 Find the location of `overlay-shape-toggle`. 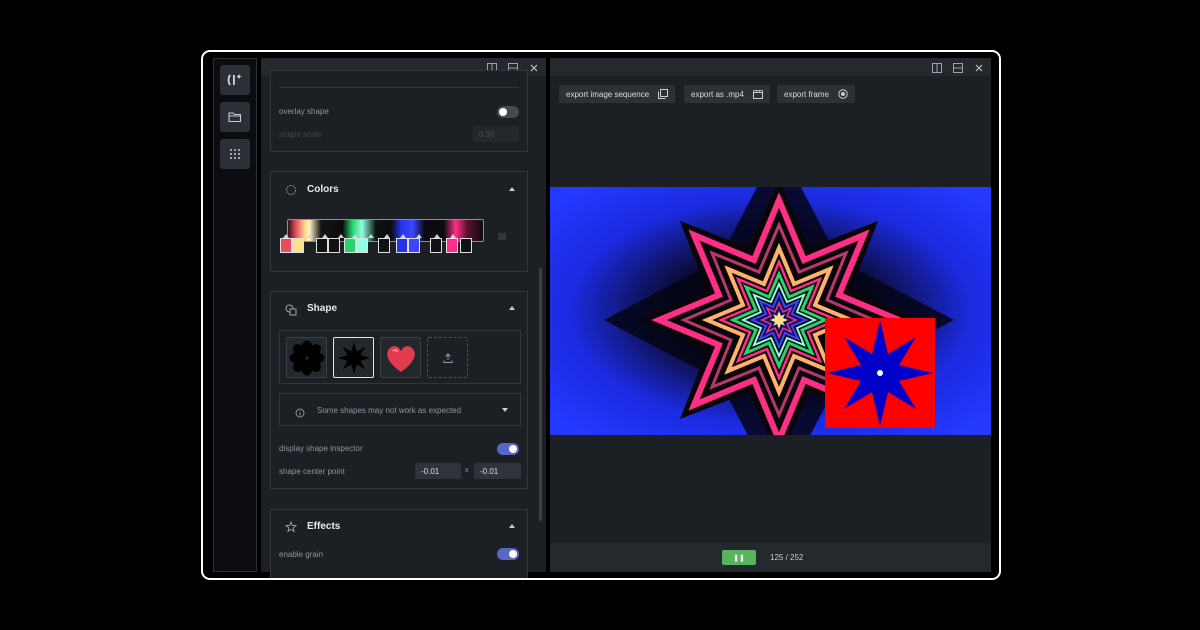

overlay-shape-toggle is located at coordinates (508, 112).